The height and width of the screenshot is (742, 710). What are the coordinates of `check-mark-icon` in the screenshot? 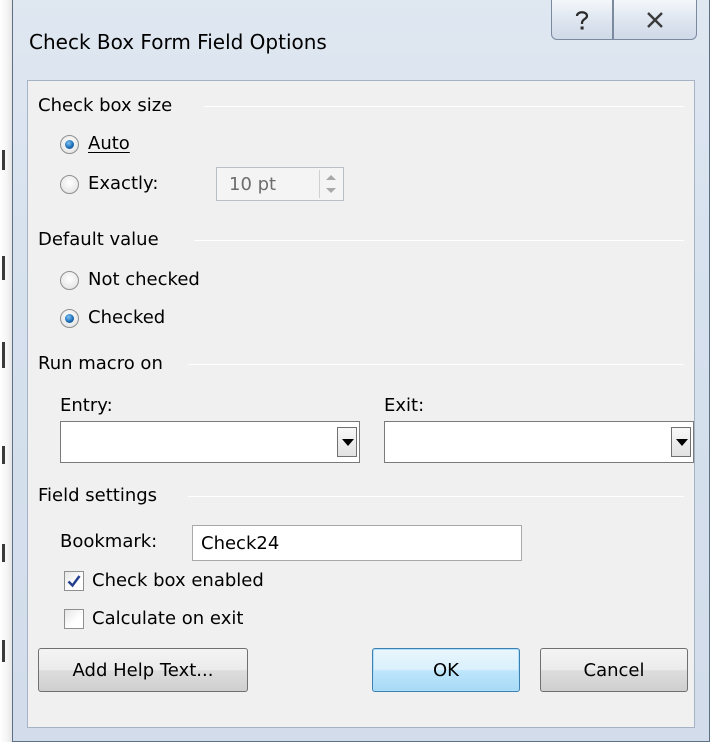 It's located at (74, 581).